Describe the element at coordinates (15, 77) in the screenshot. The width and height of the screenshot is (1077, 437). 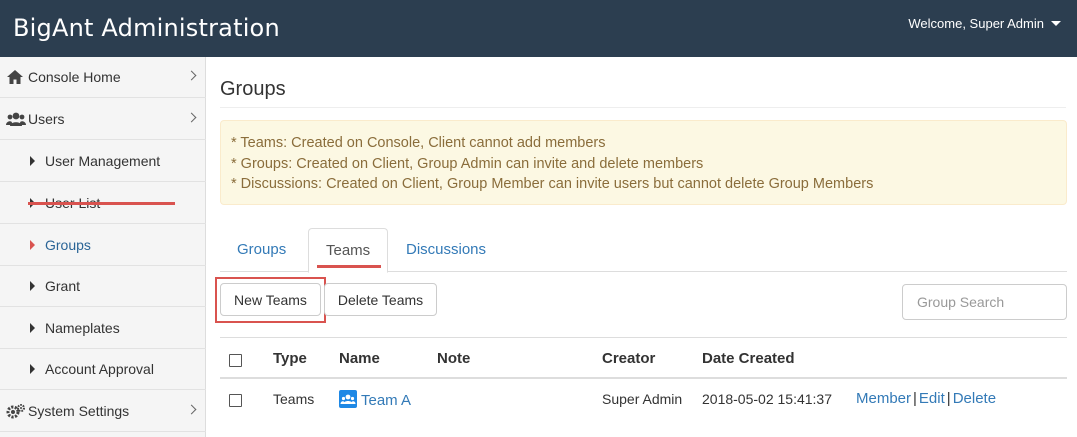
I see `home-icon` at that location.